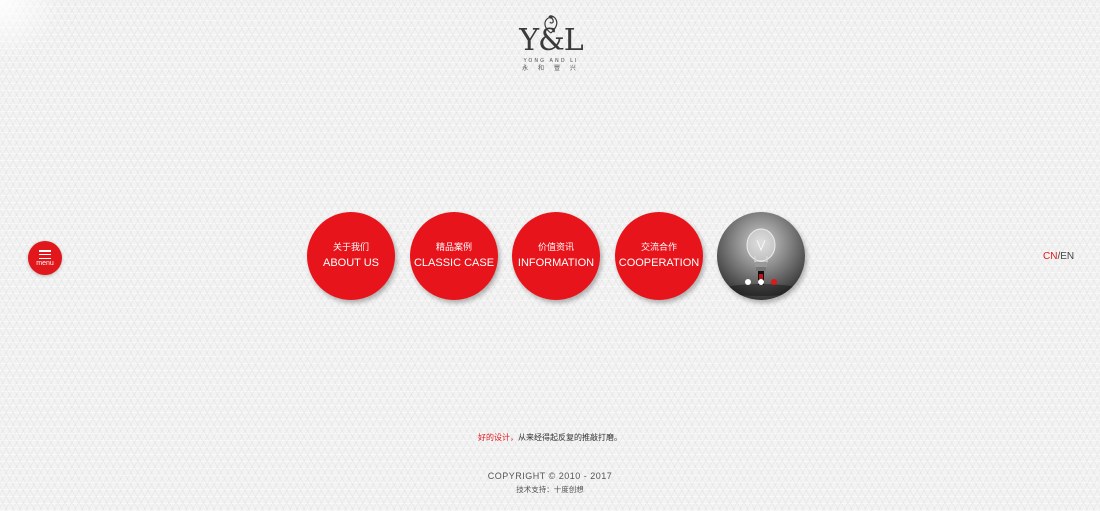 The height and width of the screenshot is (511, 1100). What do you see at coordinates (551, 24) in the screenshot?
I see `logo-ornament-icon` at bounding box center [551, 24].